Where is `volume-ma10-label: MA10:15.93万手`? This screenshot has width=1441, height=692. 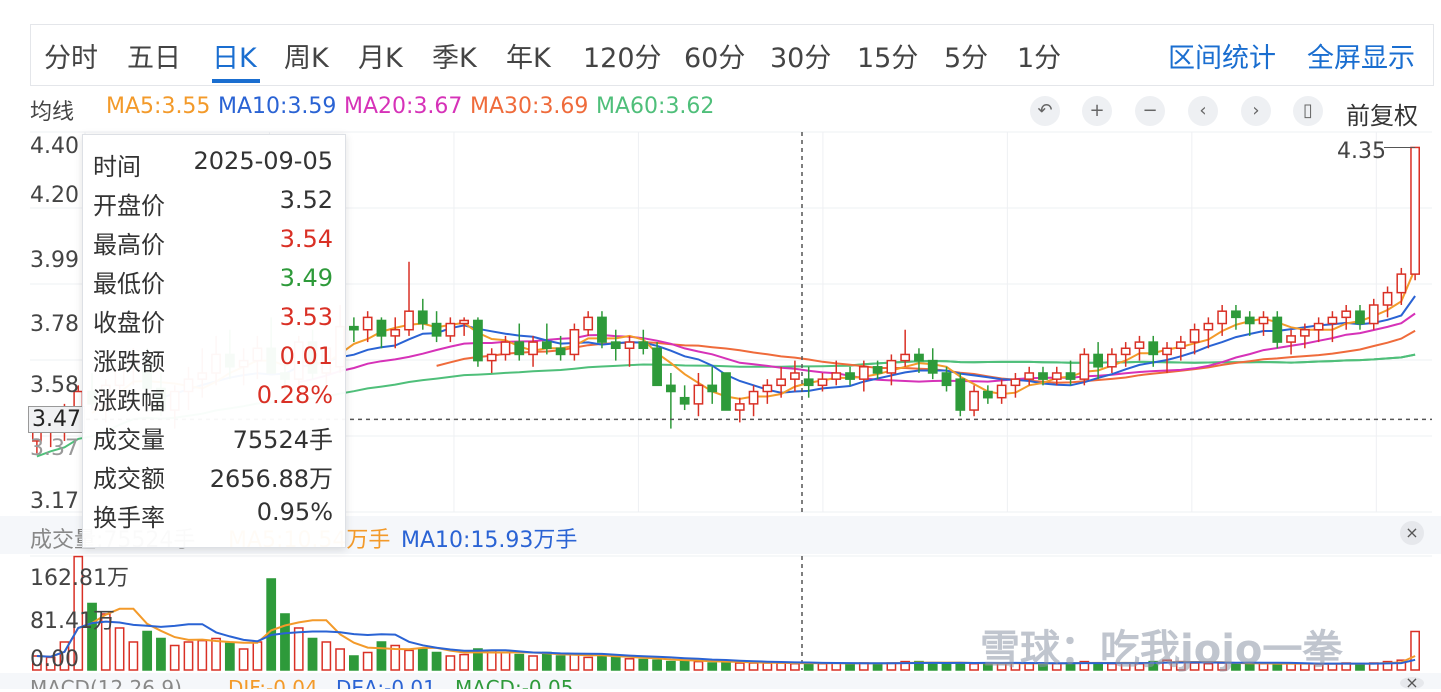
volume-ma10-label: MA10:15.93万手 is located at coordinates (489, 540).